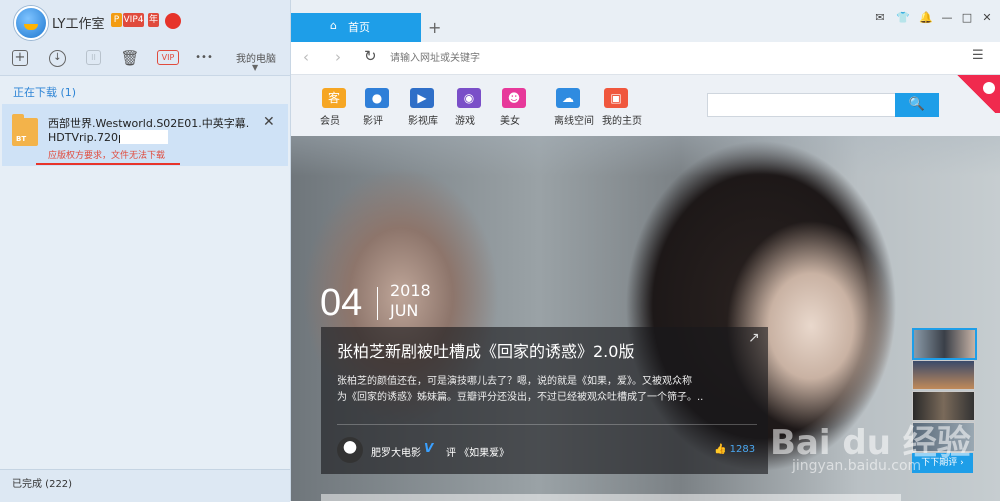 Image resolution: width=1000 pixels, height=502 pixels. What do you see at coordinates (330, 119) in the screenshot?
I see `site-nav-label: 会员` at bounding box center [330, 119].